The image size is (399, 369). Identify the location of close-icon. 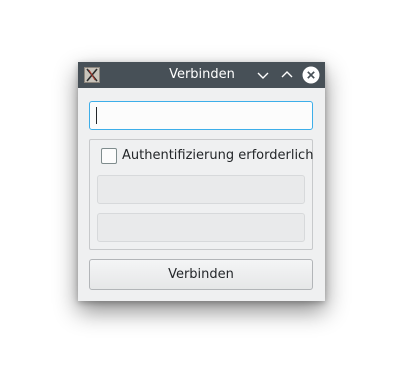
(311, 75).